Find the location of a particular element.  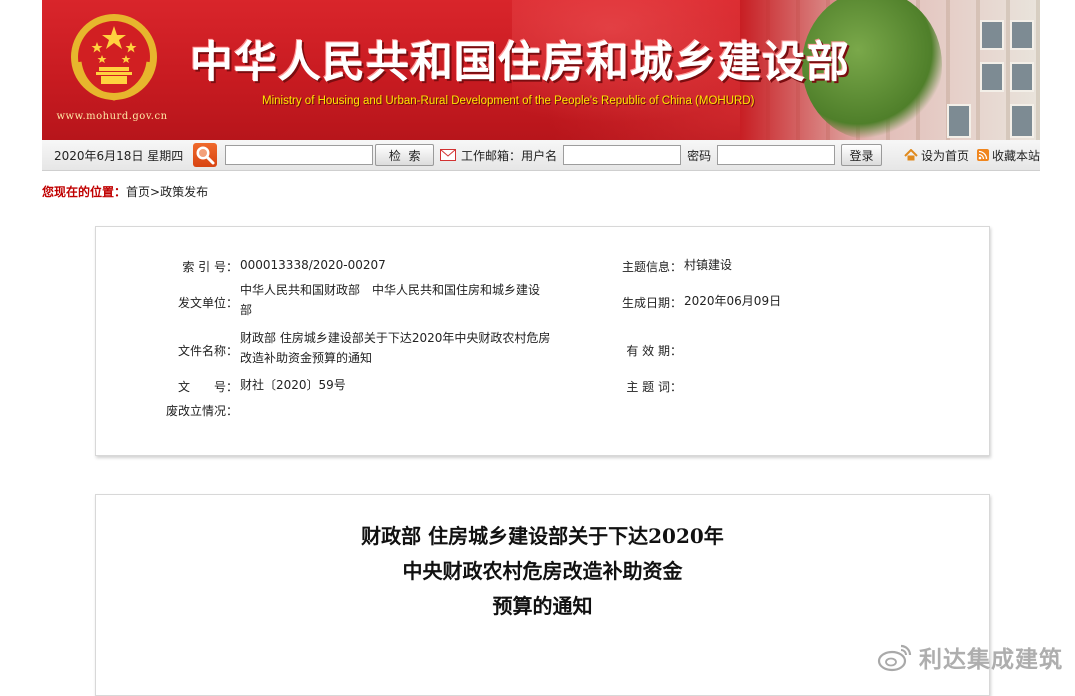

watermark-text: 利达集成建筑 is located at coordinates (991, 660).